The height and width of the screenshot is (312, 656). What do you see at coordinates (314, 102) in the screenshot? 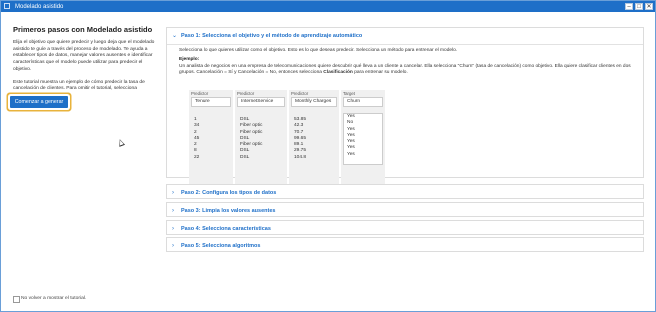
I see `column-header: Monthly Charges` at bounding box center [314, 102].